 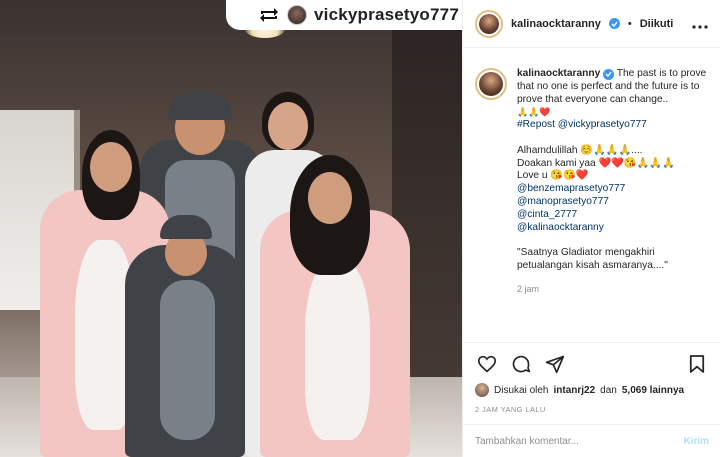 I want to click on repost-username: vickyprasetyo777, so click(x=386, y=14).